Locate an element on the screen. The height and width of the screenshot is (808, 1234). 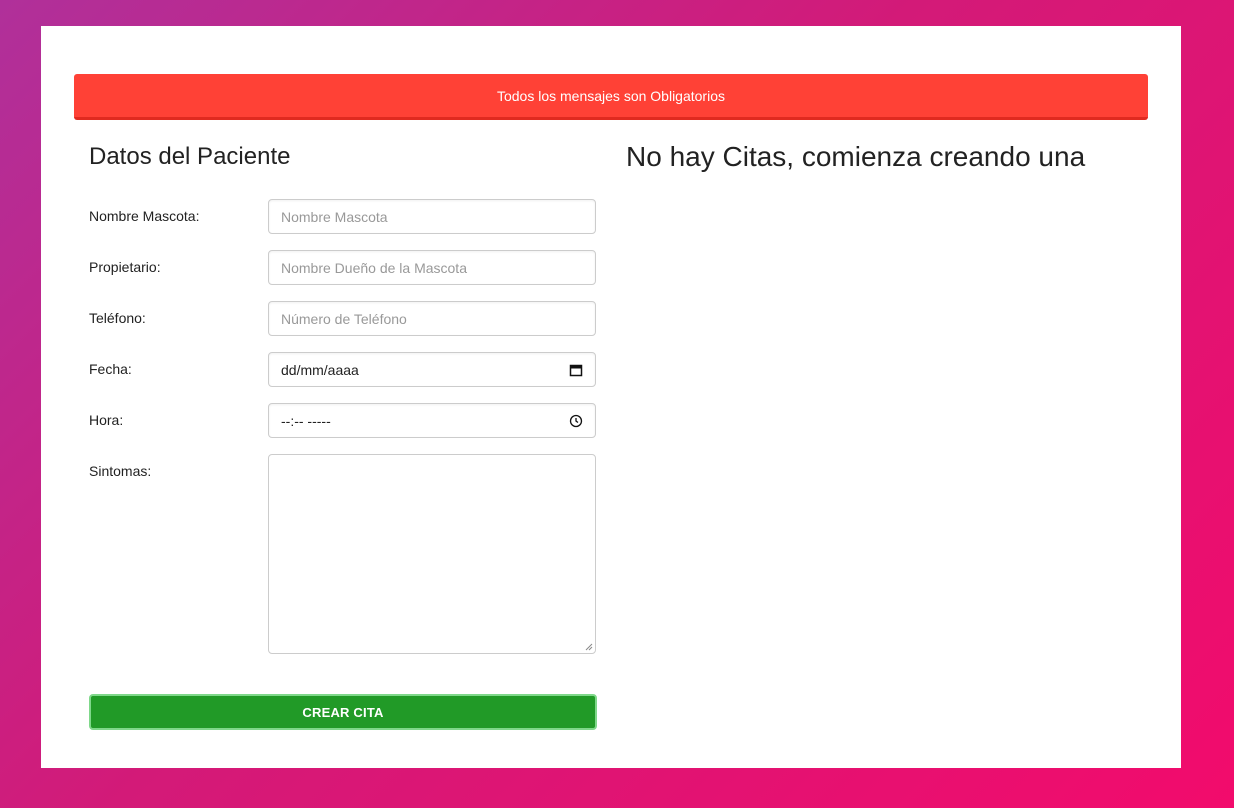
clock-icon is located at coordinates (576, 421).